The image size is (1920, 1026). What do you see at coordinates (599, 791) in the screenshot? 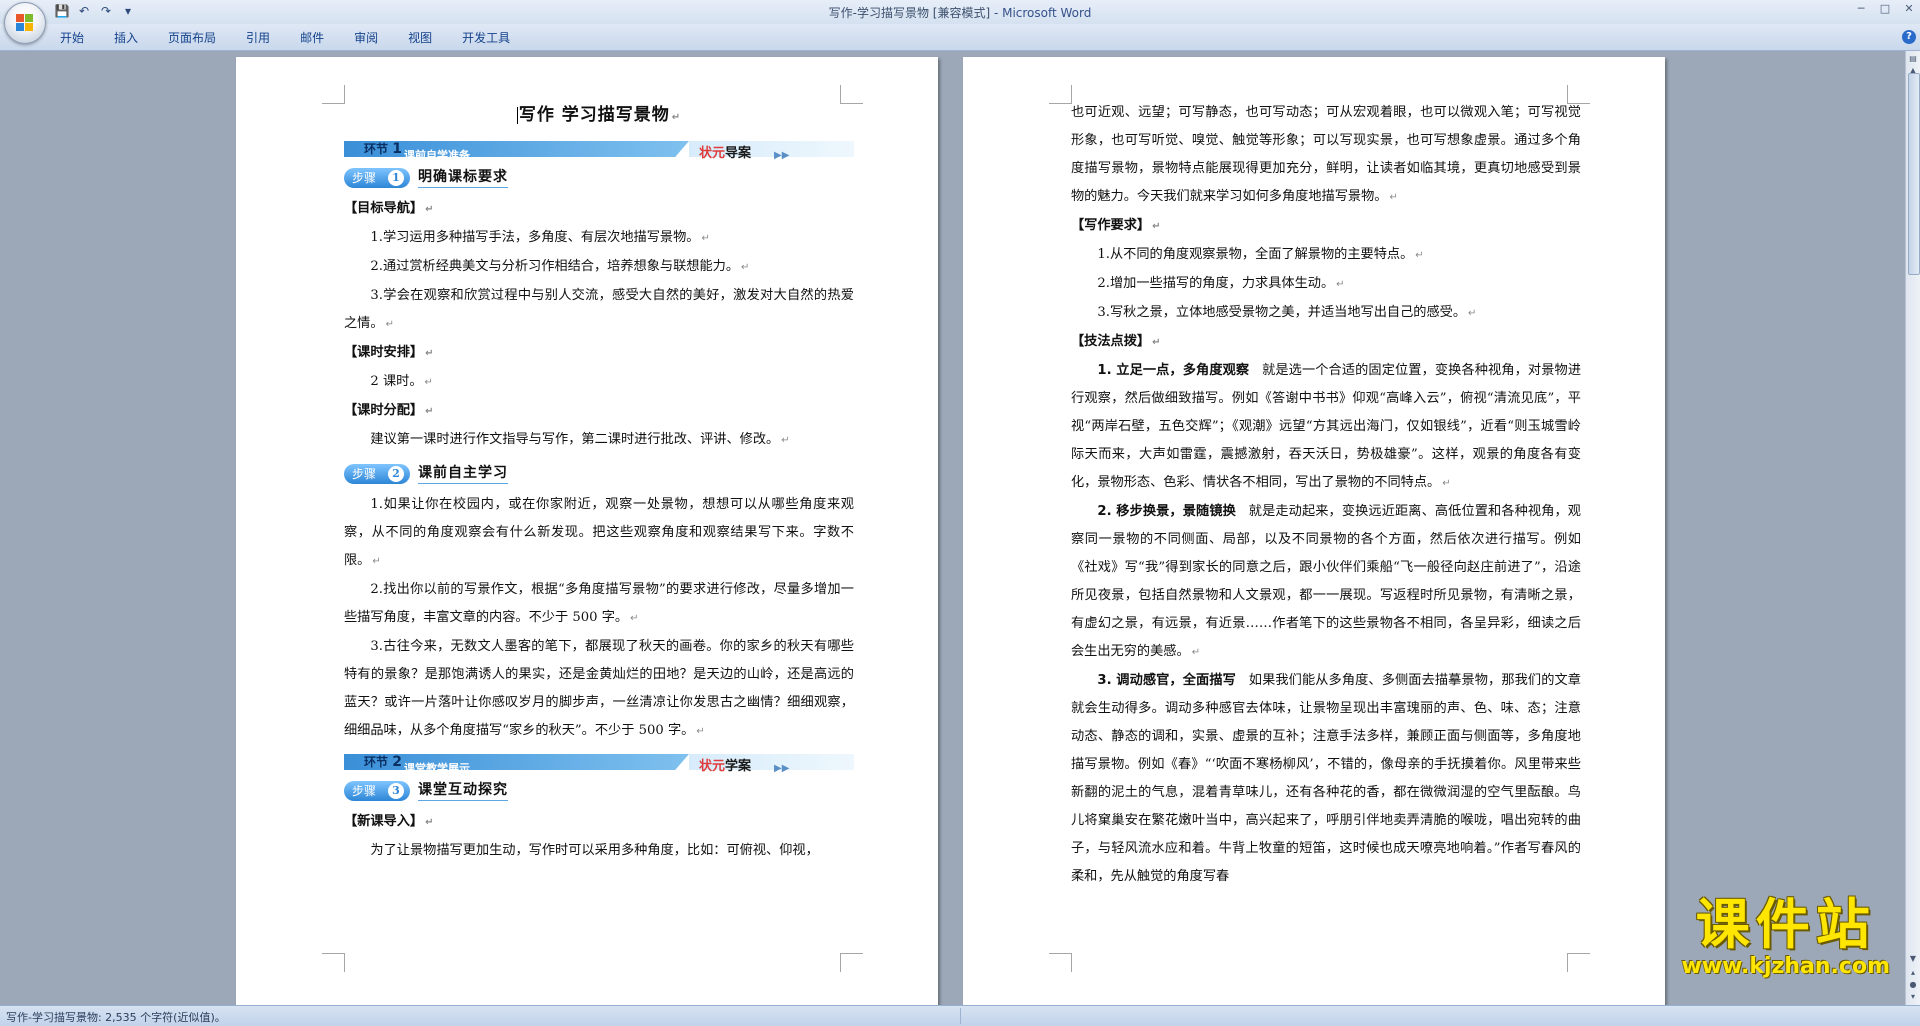
I see `step-heading-3: 步骤 3 课堂互动探究` at bounding box center [599, 791].